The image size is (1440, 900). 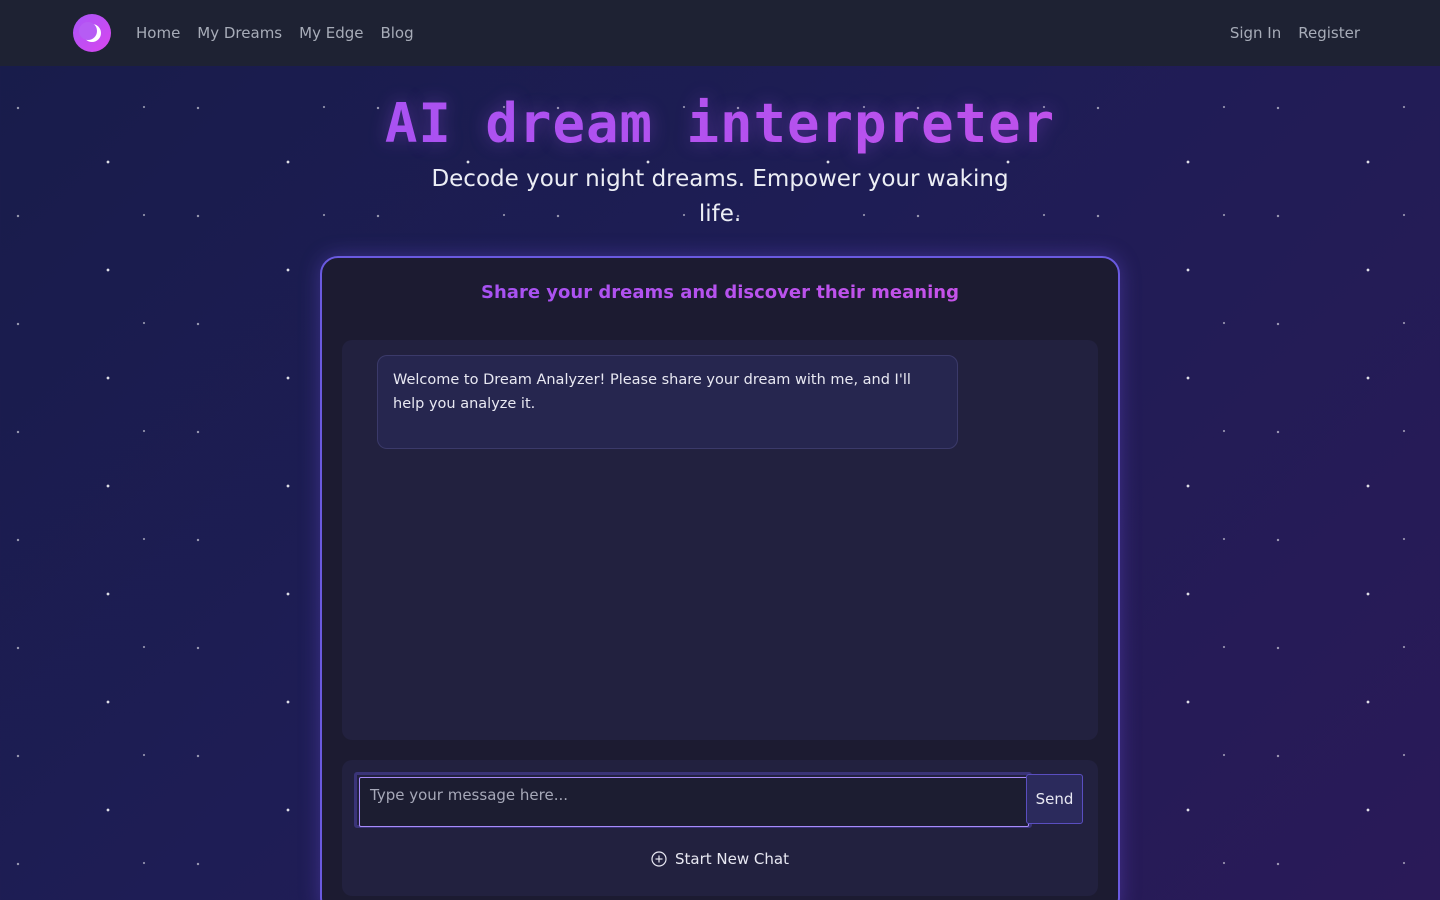 I want to click on nav-link-home: Home, so click(x=158, y=33).